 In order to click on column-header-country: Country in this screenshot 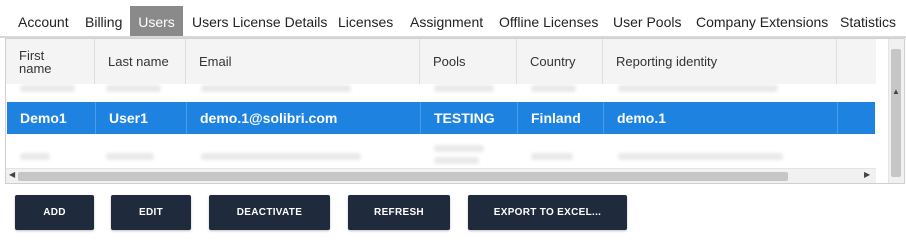, I will do `click(560, 61)`.